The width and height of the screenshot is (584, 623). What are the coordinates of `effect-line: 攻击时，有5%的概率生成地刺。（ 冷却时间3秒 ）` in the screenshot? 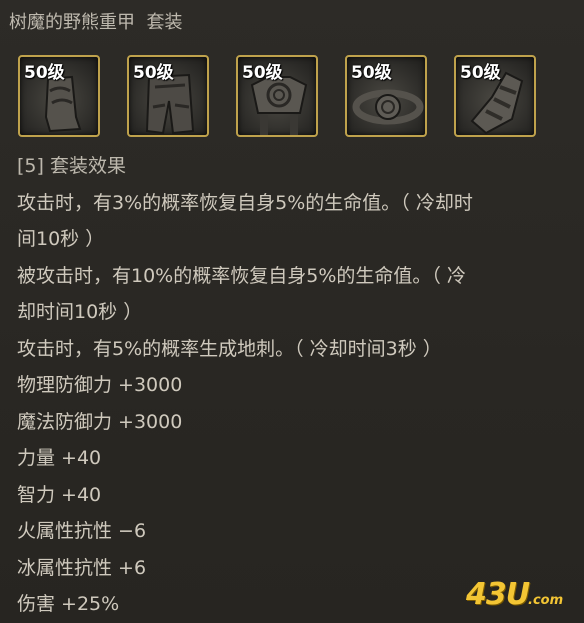 It's located at (229, 348).